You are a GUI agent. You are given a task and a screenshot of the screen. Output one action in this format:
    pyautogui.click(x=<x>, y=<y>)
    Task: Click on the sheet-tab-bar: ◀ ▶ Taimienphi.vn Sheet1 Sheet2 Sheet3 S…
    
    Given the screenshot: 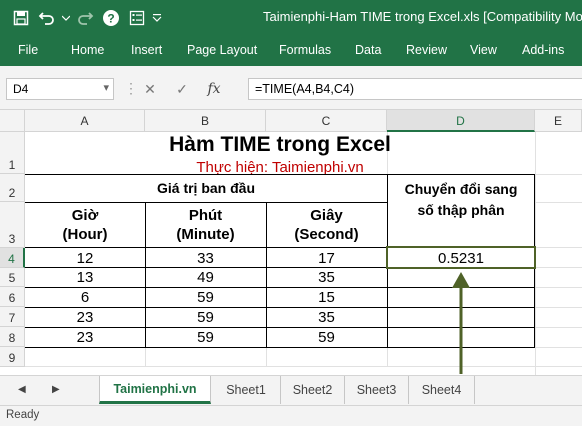 What is the action you would take?
    pyautogui.click(x=291, y=390)
    